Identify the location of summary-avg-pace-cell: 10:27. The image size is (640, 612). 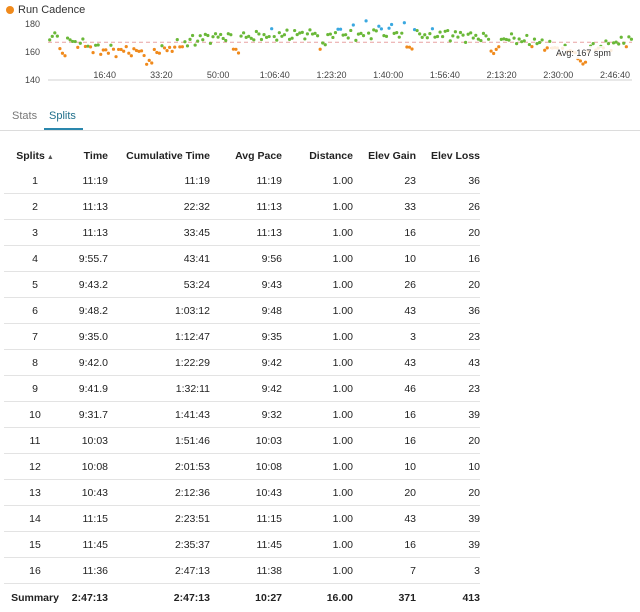
(246, 598).